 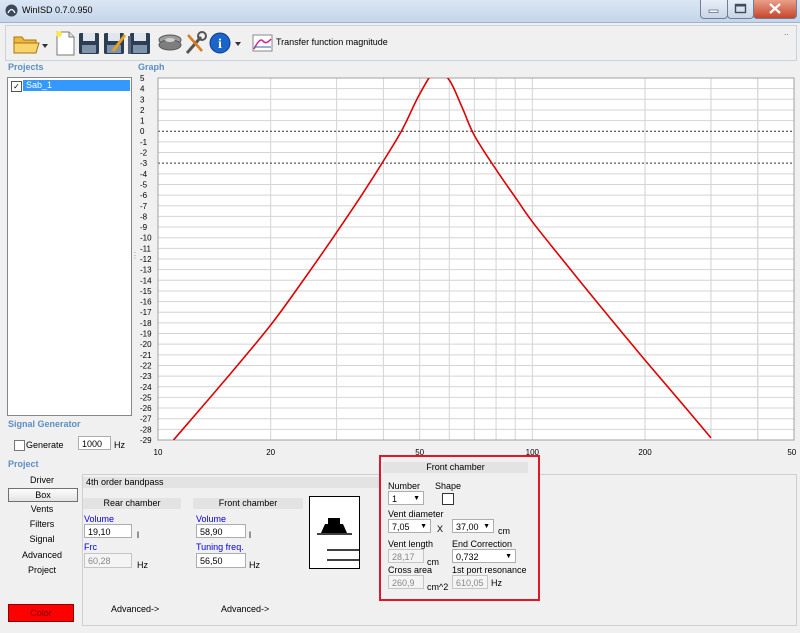 I want to click on maximize-button, so click(x=740, y=9).